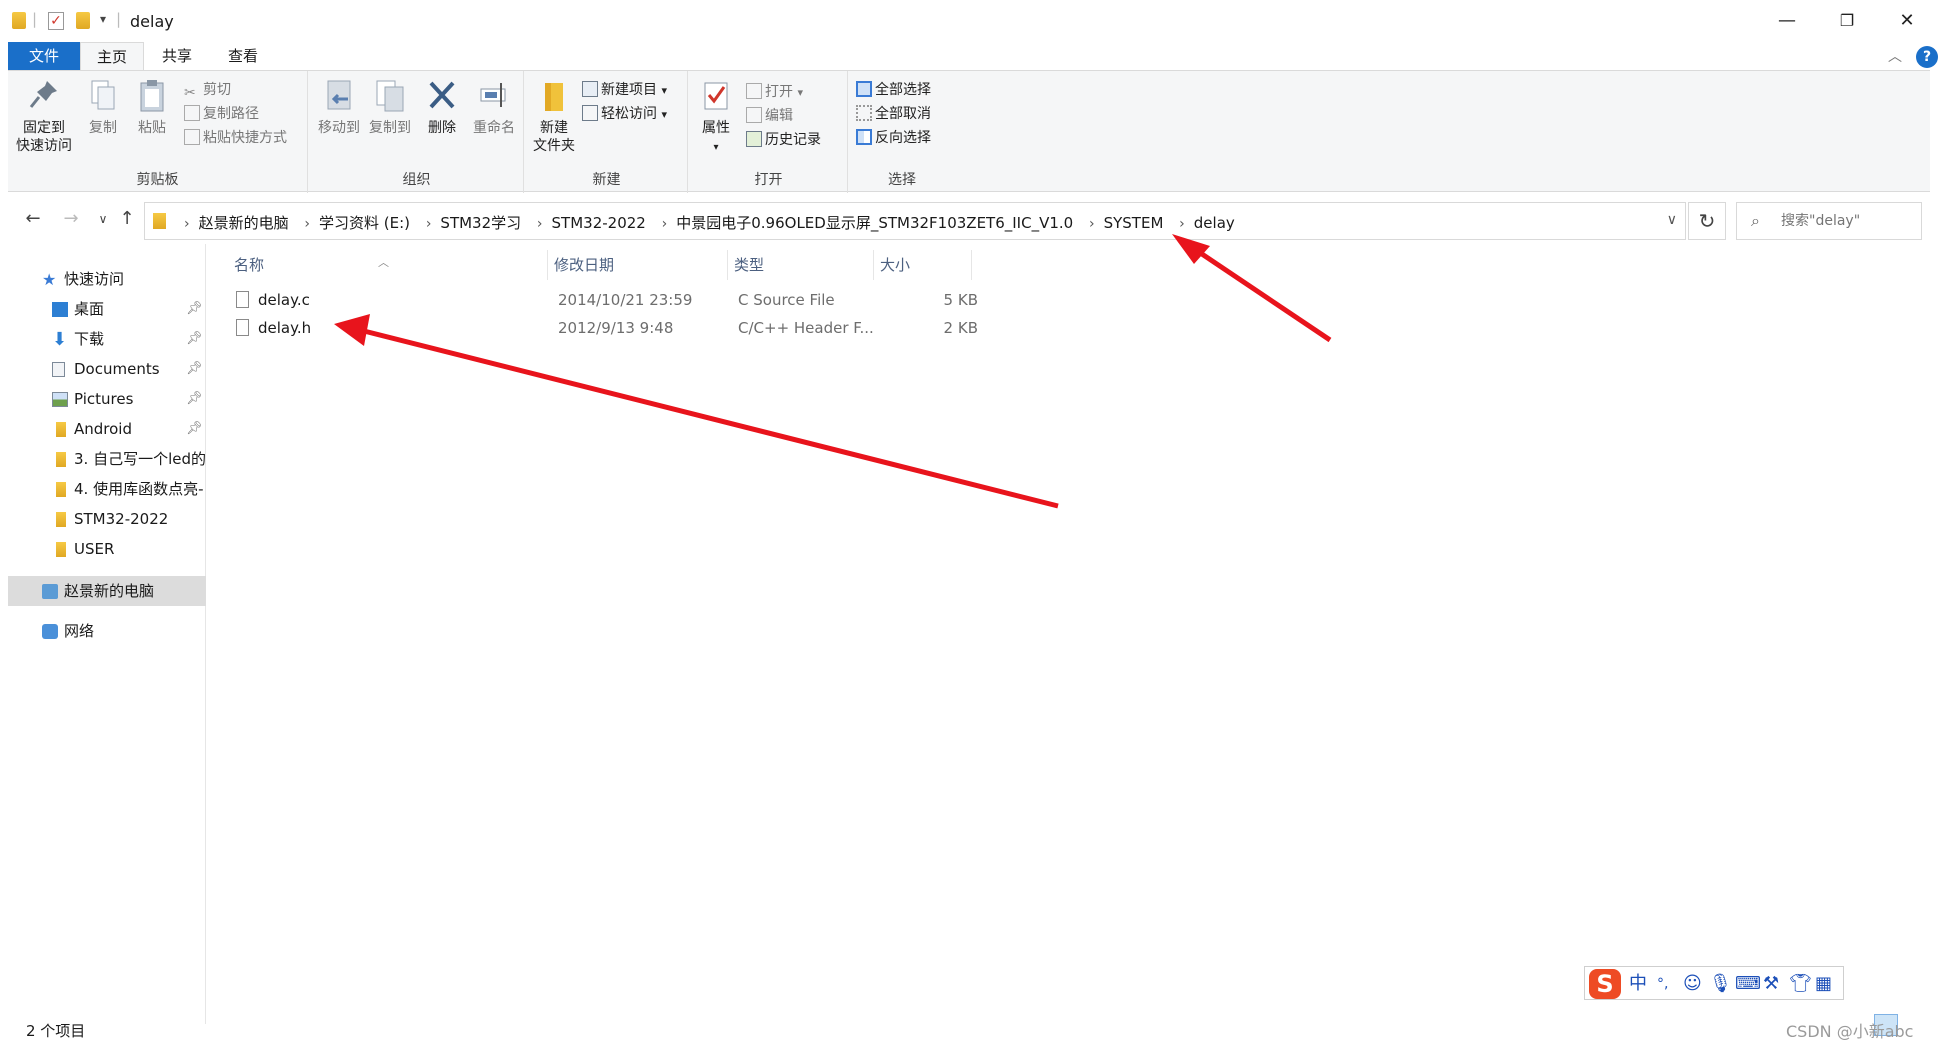  What do you see at coordinates (107, 631) in the screenshot?
I see `sidebar-item-network: 网络` at bounding box center [107, 631].